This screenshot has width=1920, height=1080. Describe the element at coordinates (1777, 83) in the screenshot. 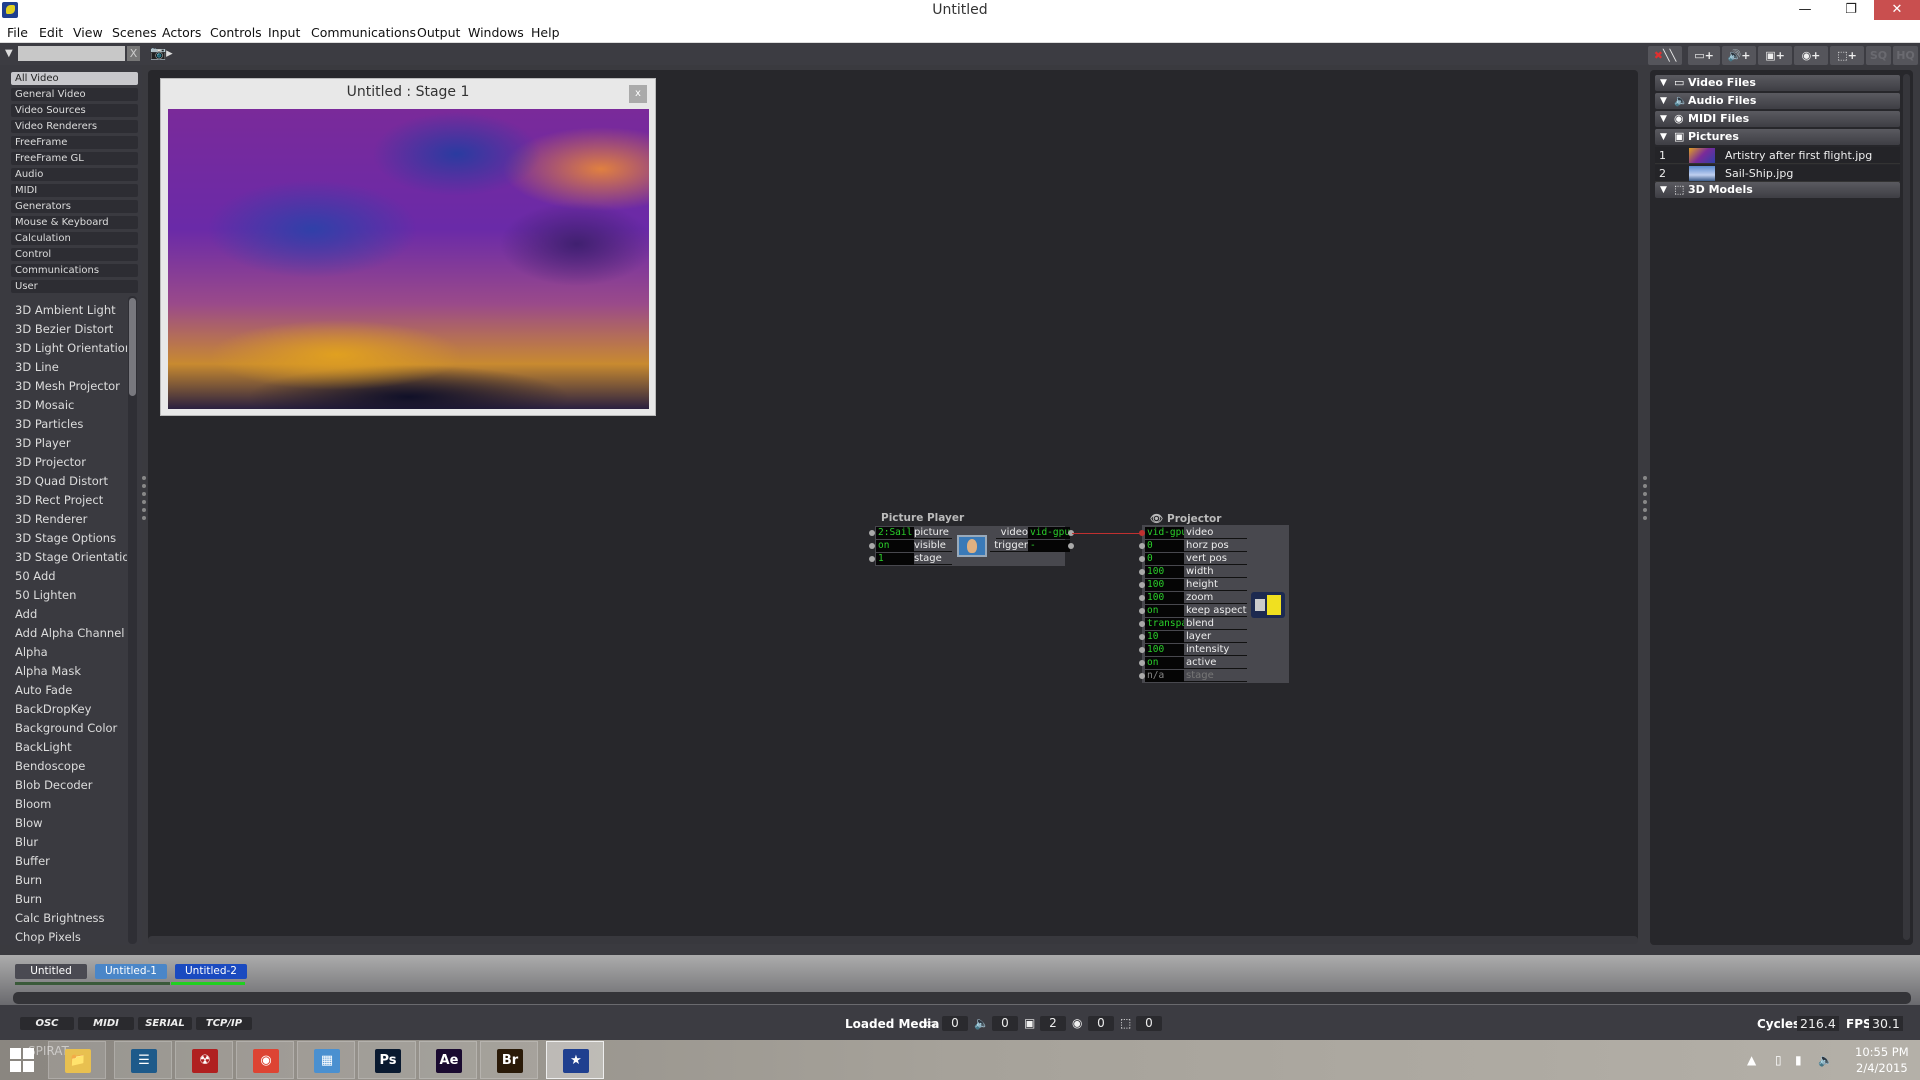

I see `media-section-video-files: ▼ ▭ Video Files` at that location.